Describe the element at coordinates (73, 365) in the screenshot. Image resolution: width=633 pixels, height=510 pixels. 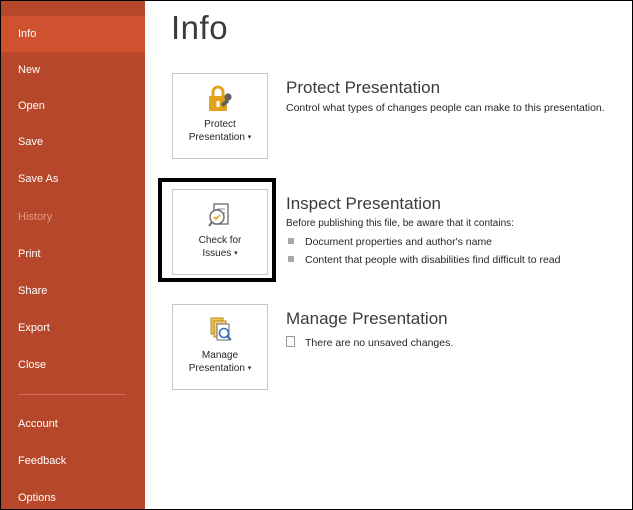
I see `sidebar-item-close: Close` at that location.